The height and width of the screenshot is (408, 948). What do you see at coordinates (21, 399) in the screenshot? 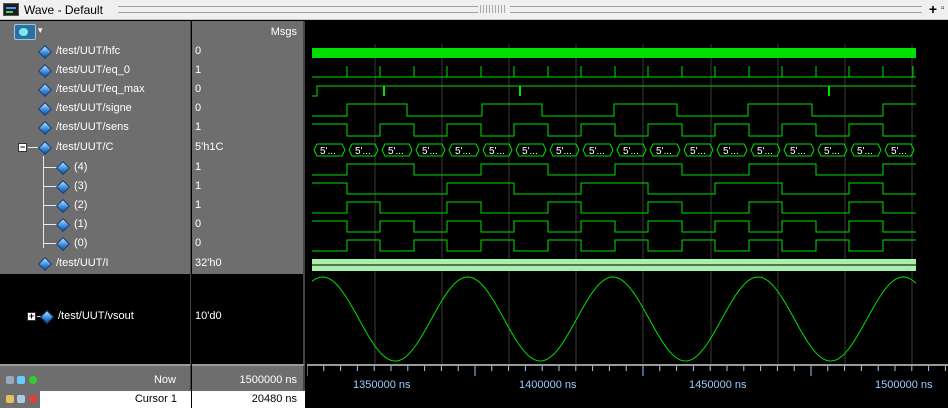
I see `edit-cursor-icon` at bounding box center [21, 399].